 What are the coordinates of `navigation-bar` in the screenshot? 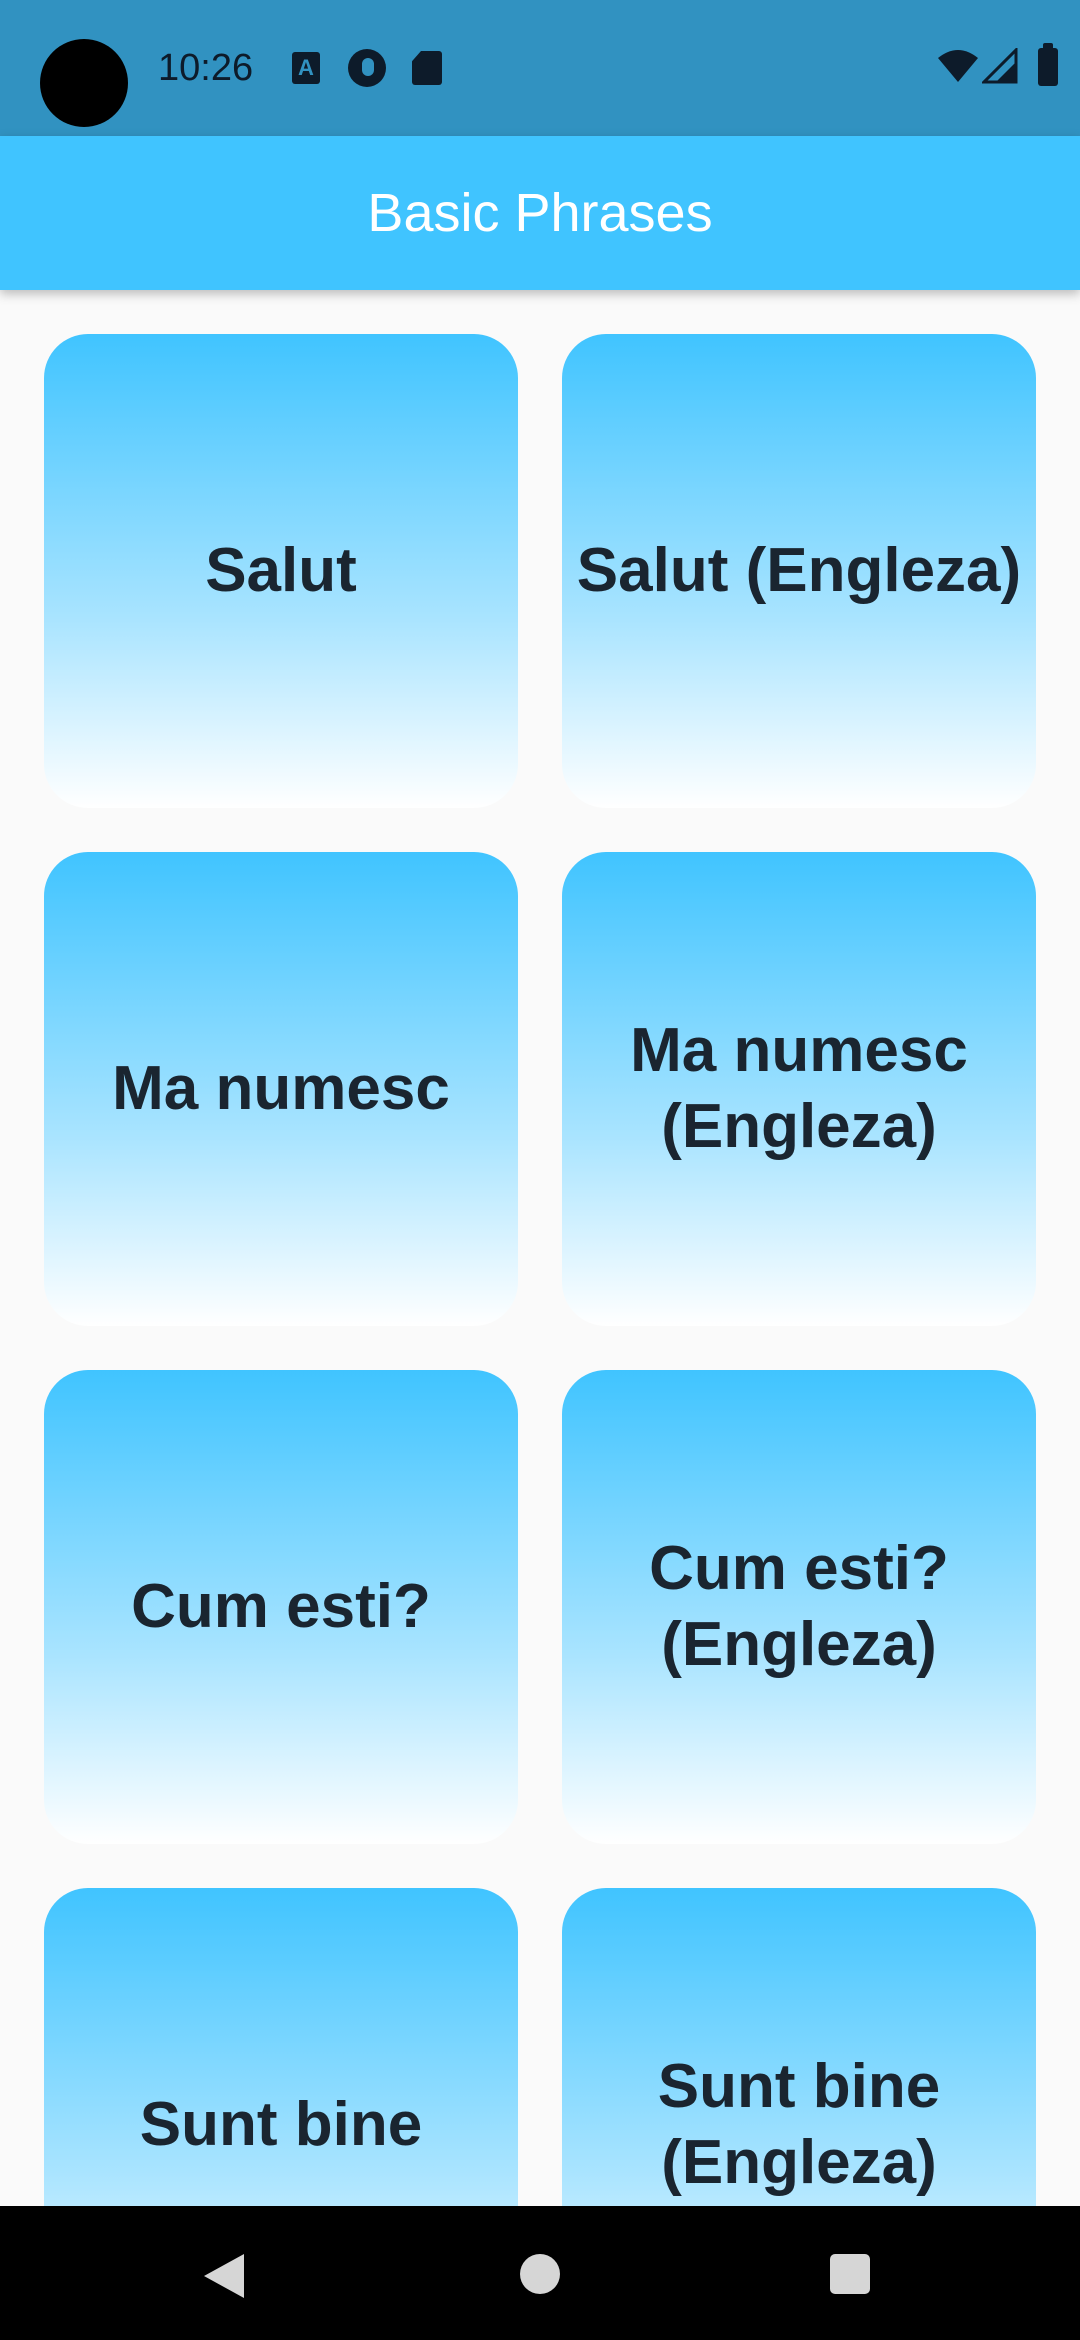 It's located at (540, 2273).